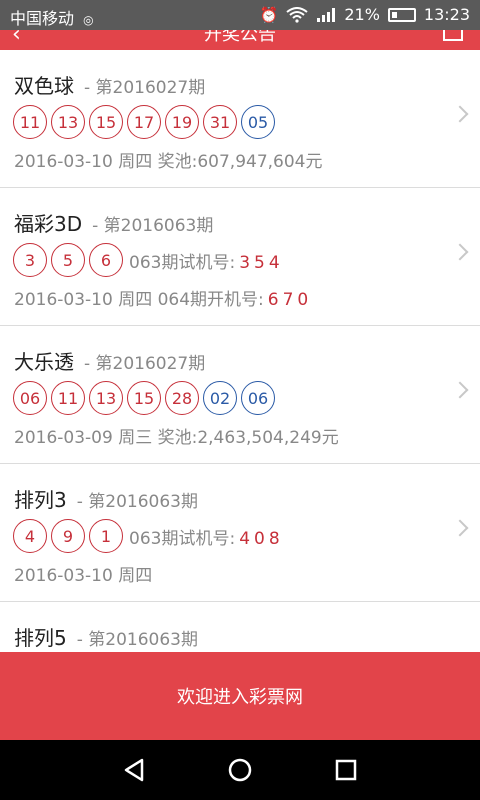  I want to click on red-ball: 1, so click(106, 536).